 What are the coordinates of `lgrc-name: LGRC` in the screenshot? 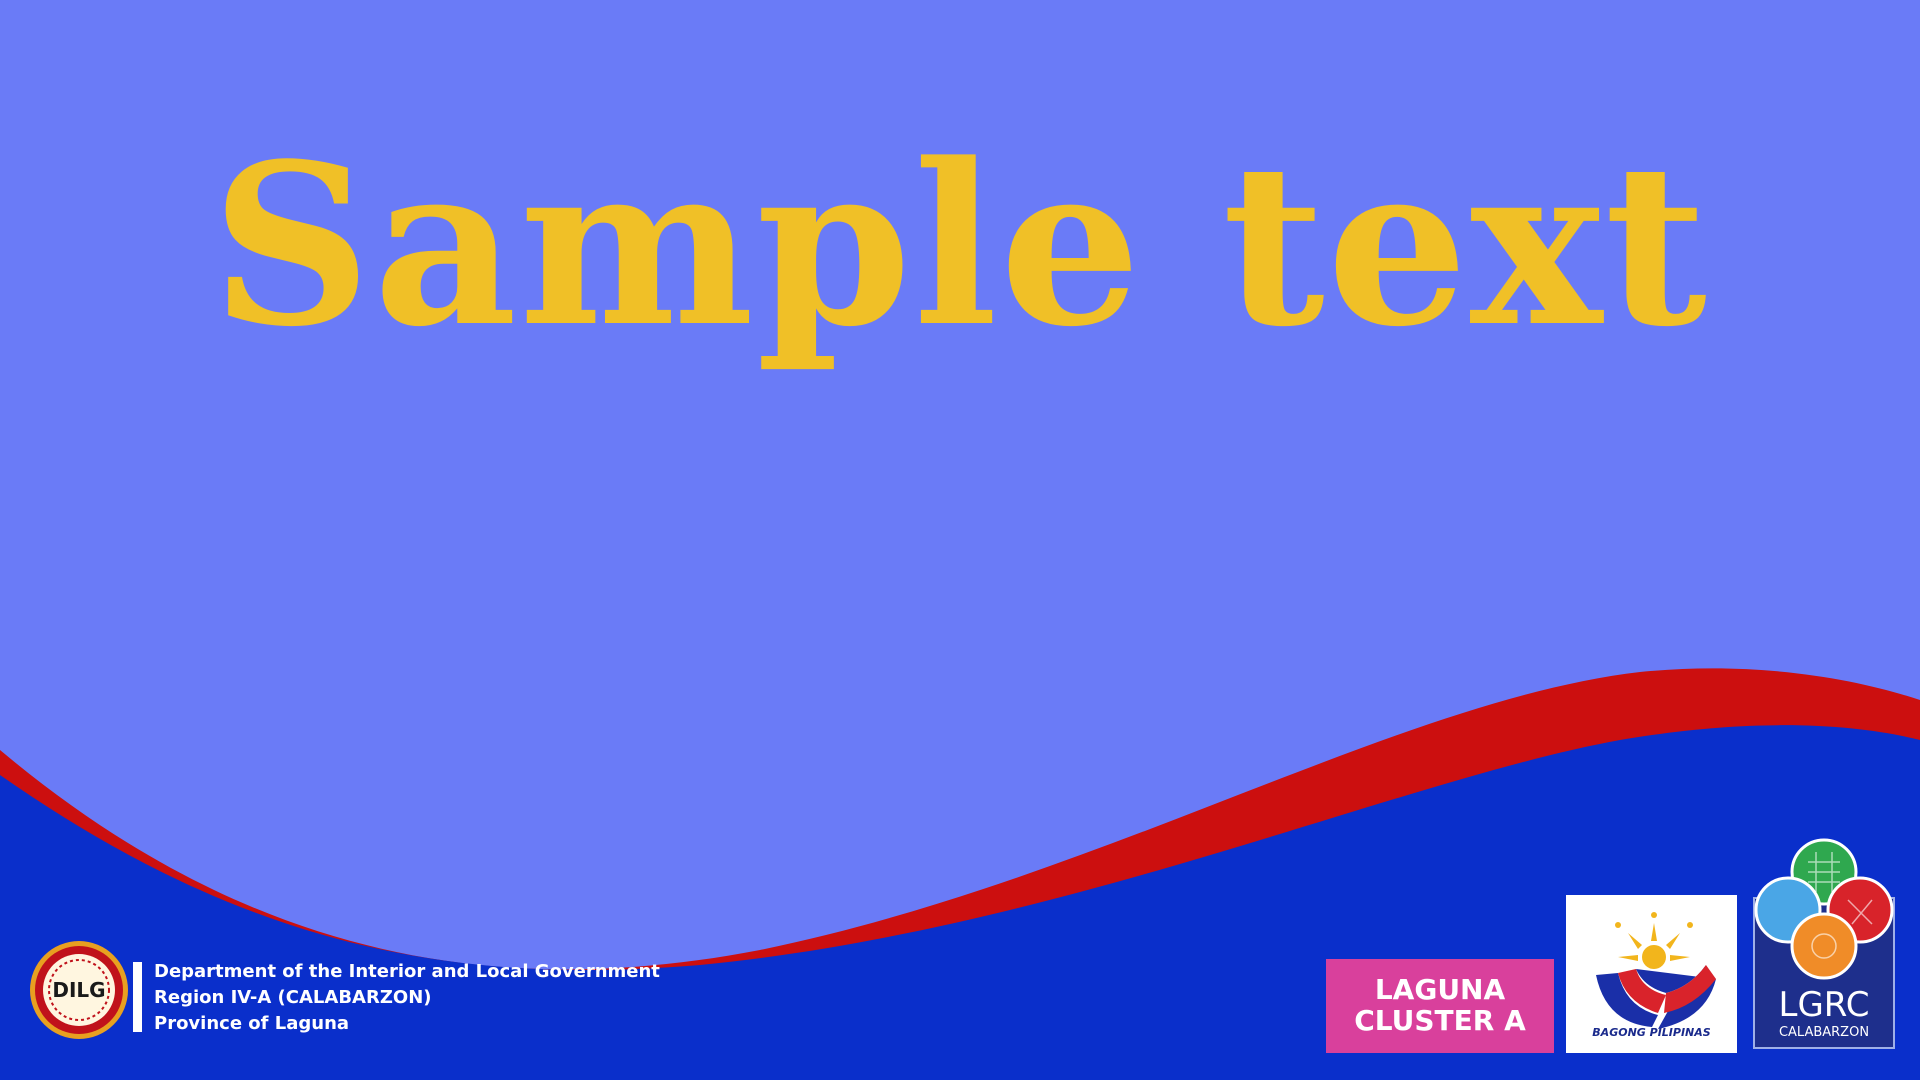 It's located at (1824, 1005).